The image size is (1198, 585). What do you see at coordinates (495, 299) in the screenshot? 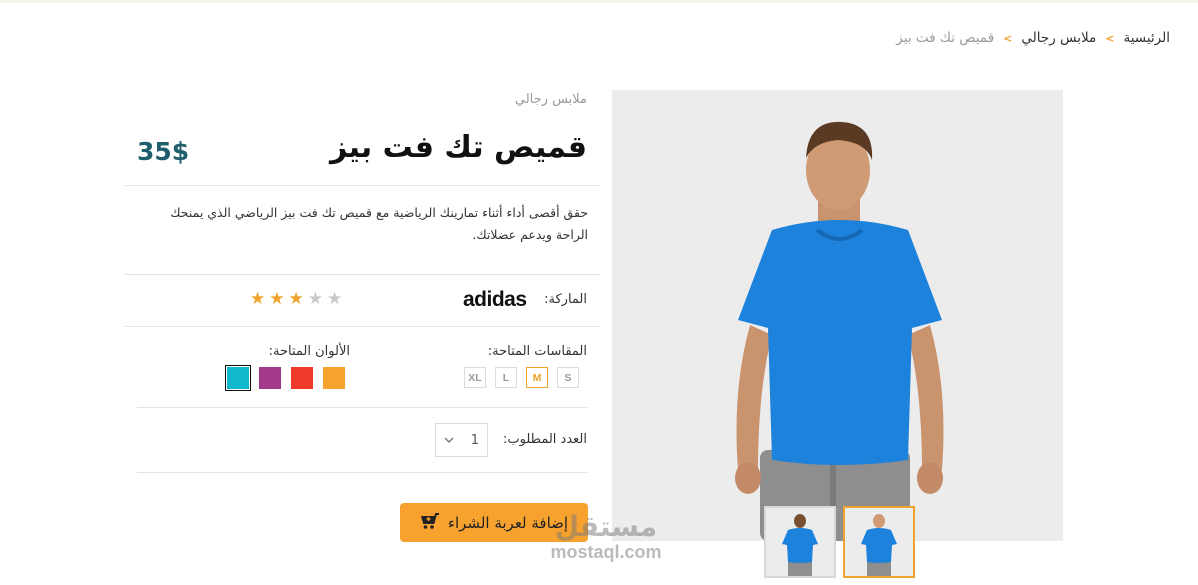
I see `brand-logo: adidas` at bounding box center [495, 299].